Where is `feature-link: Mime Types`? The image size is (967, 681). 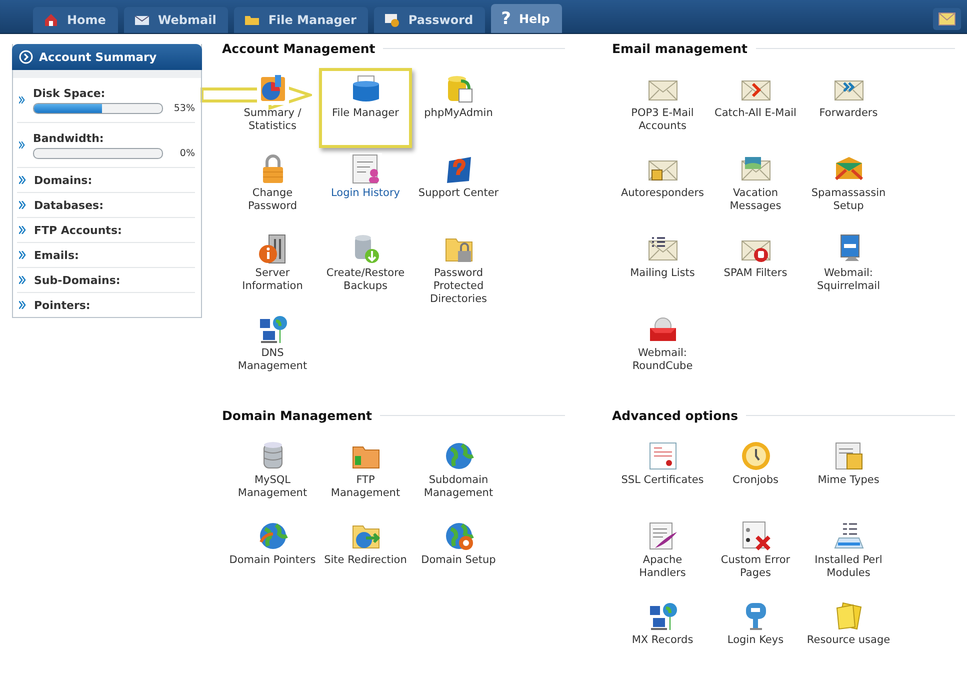 feature-link: Mime Types is located at coordinates (848, 475).